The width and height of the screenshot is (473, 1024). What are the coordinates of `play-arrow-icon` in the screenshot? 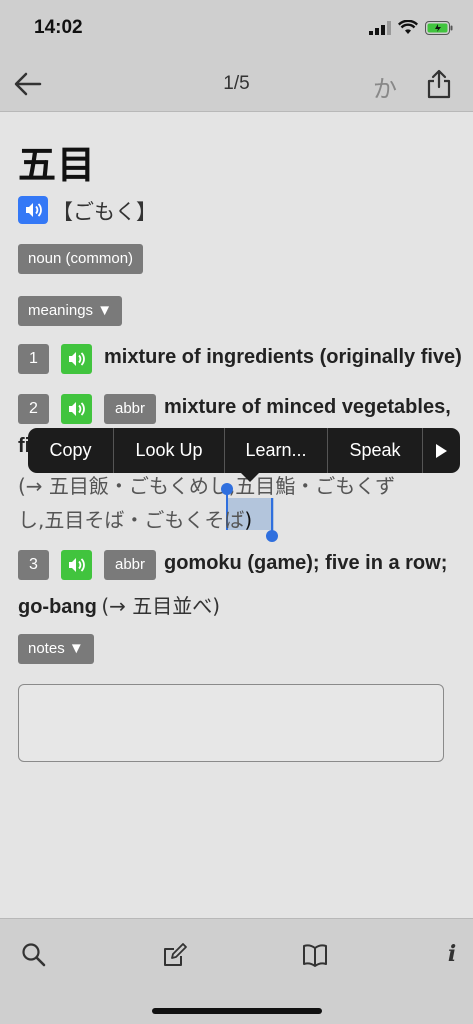 It's located at (441, 450).